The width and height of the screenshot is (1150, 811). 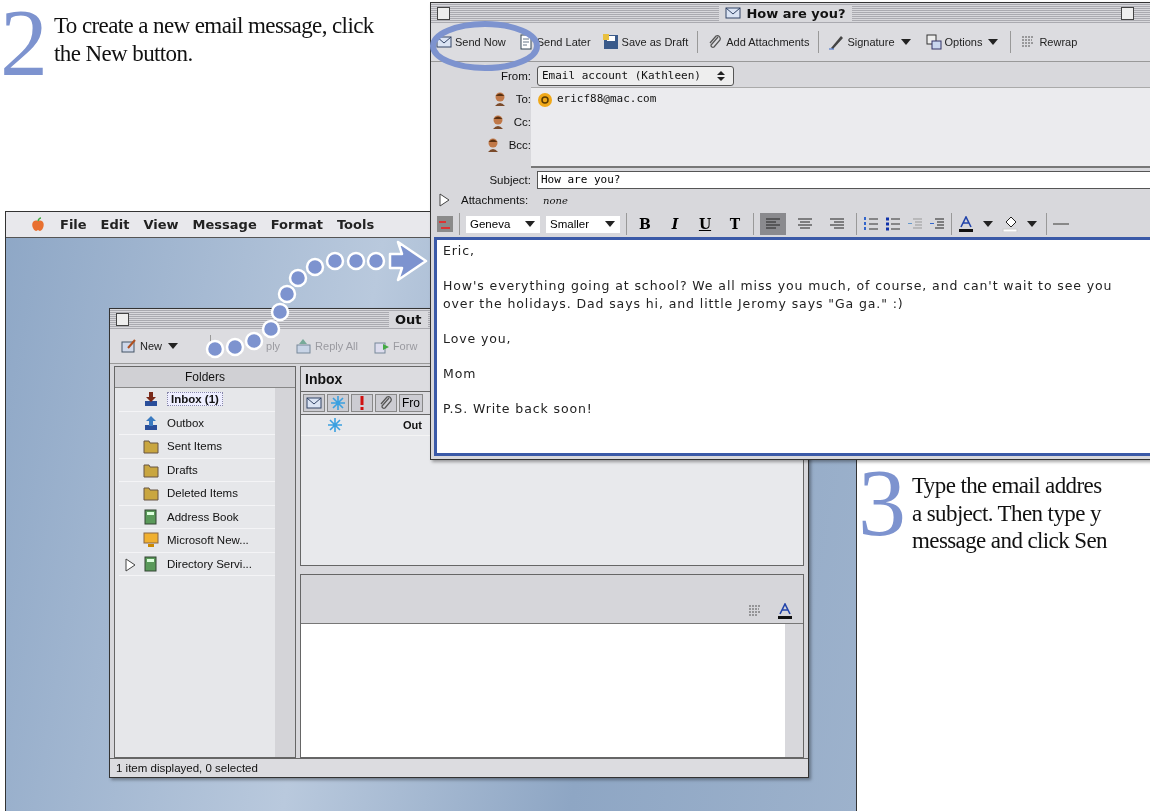 I want to click on menu-item: File, so click(x=73, y=224).